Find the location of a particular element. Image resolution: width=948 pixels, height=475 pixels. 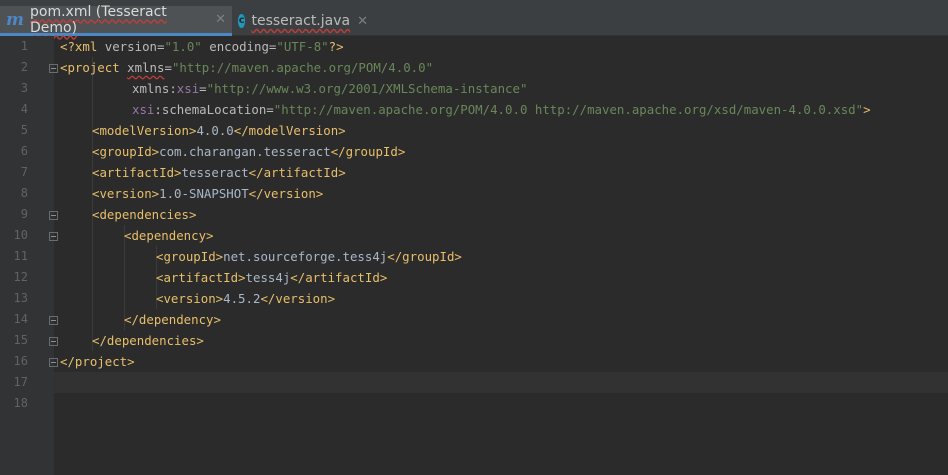

java-class-icon: c is located at coordinates (242, 21).